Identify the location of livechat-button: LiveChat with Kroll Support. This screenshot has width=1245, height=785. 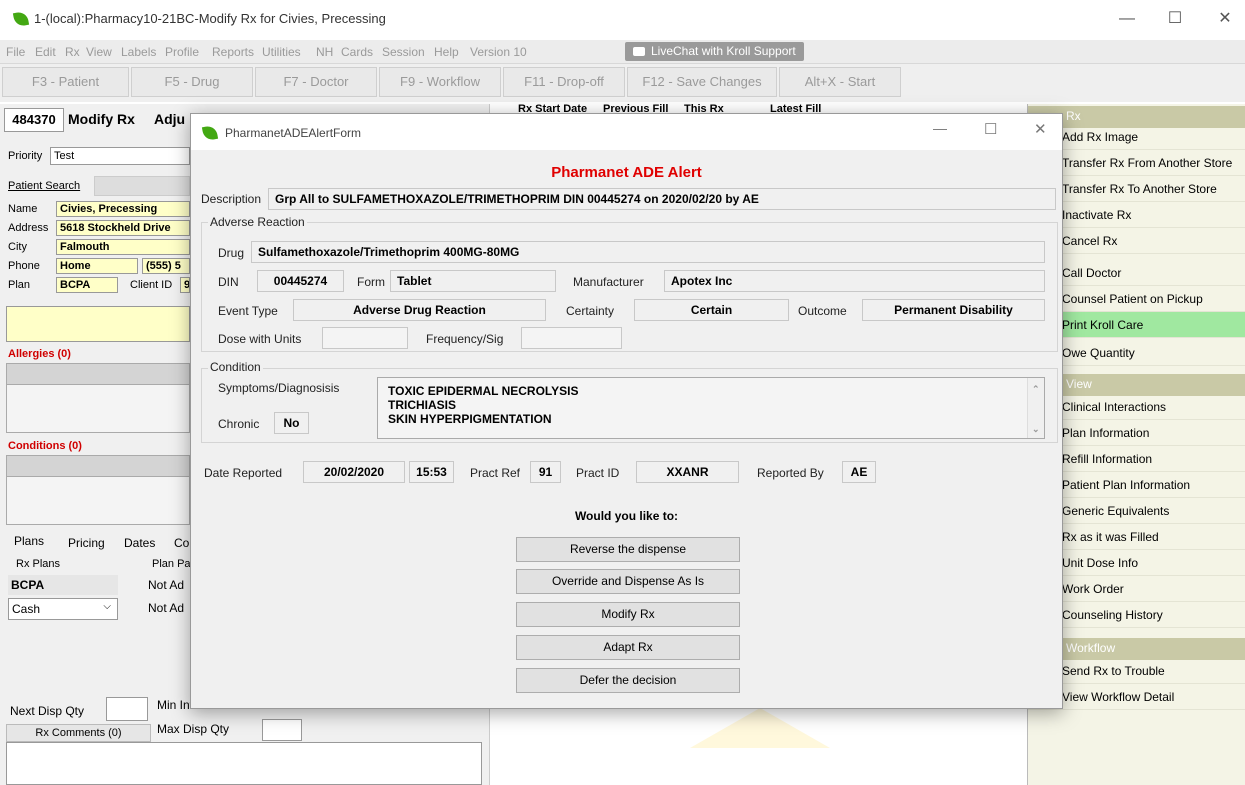
(714, 51).